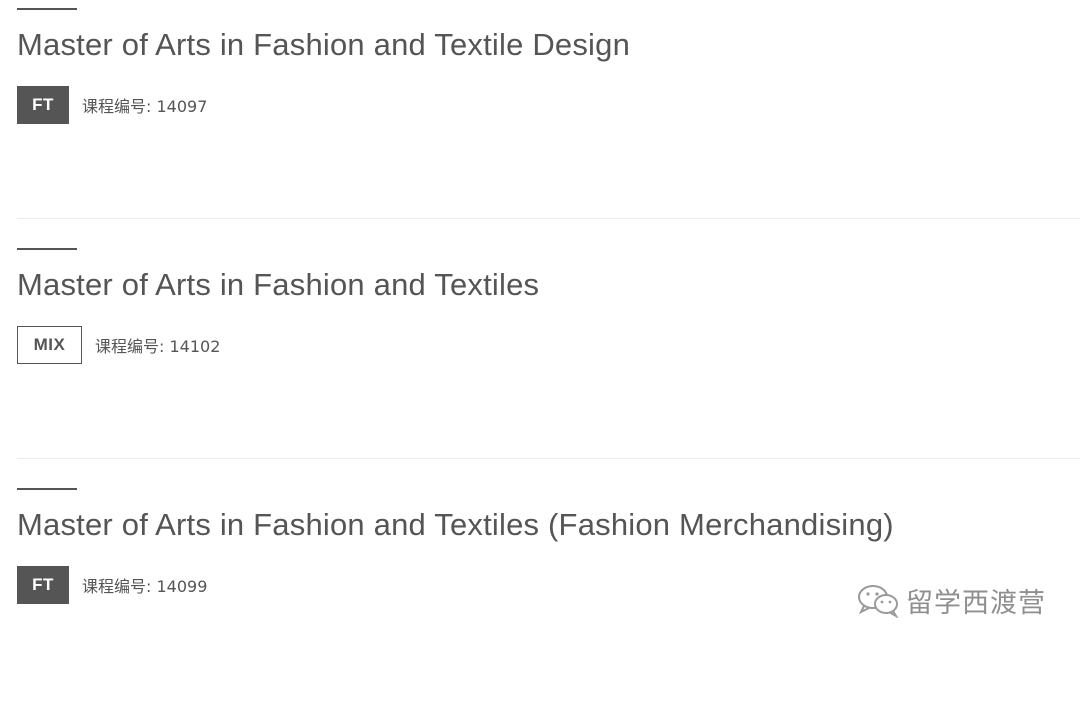 This screenshot has width=1080, height=720. I want to click on wechat-icon, so click(878, 601).